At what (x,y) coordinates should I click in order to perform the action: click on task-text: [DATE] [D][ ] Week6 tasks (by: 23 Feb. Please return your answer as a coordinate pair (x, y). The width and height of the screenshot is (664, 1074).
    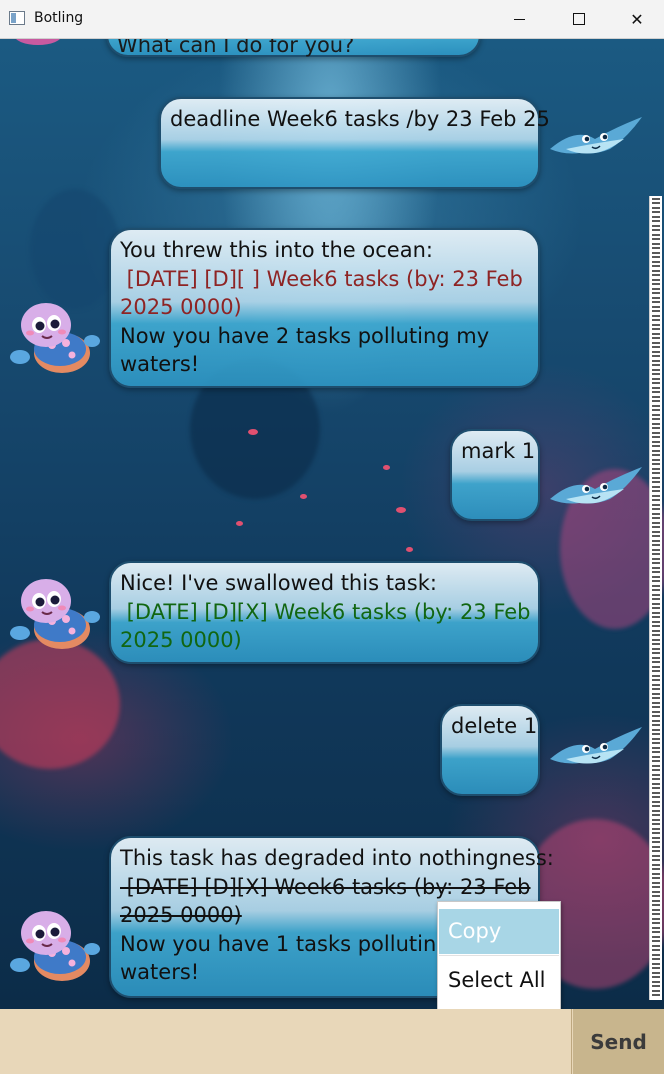
    Looking at the image, I should click on (321, 278).